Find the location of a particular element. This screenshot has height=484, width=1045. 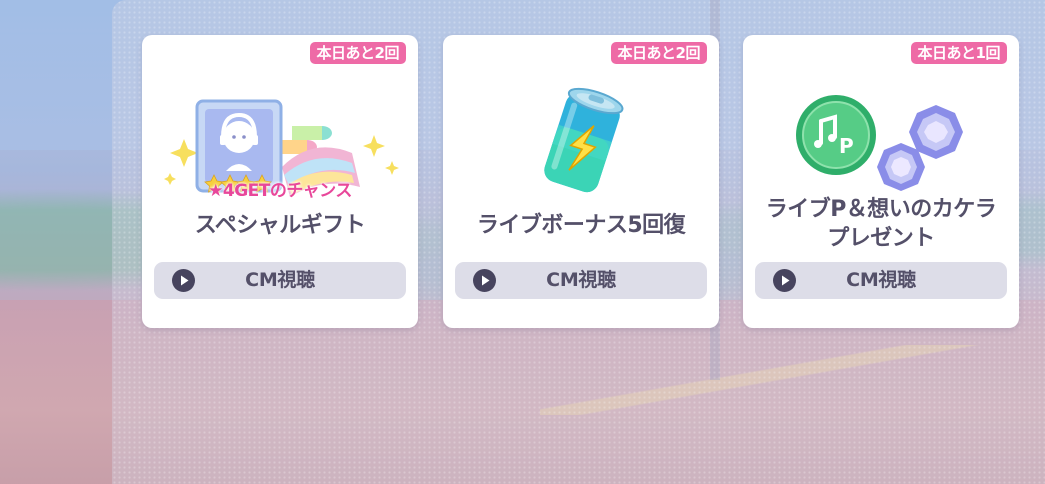

reward-title: ライブボーナス5回復 is located at coordinates (581, 225).